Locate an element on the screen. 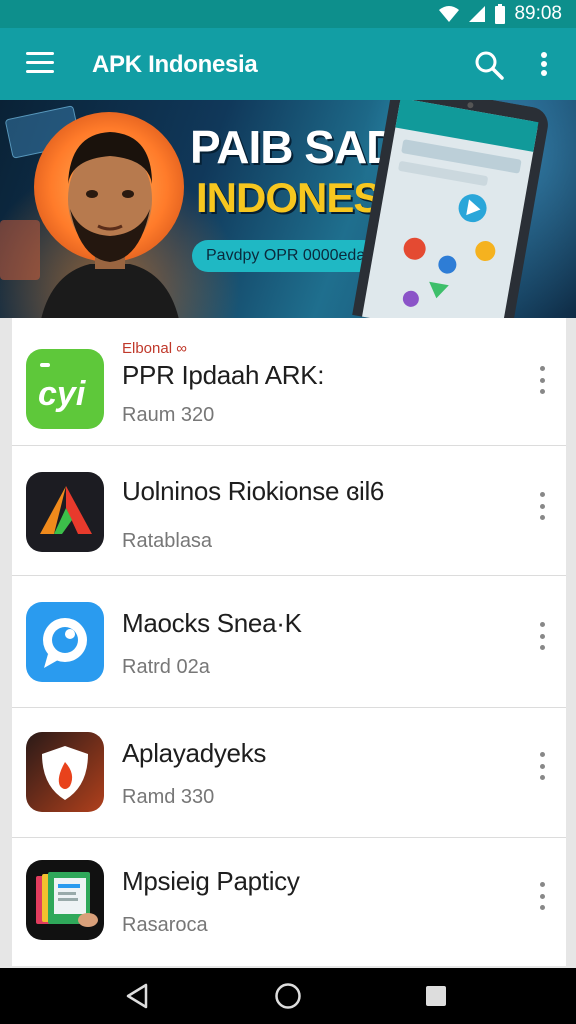  floating-card-decoration is located at coordinates (20, 250).